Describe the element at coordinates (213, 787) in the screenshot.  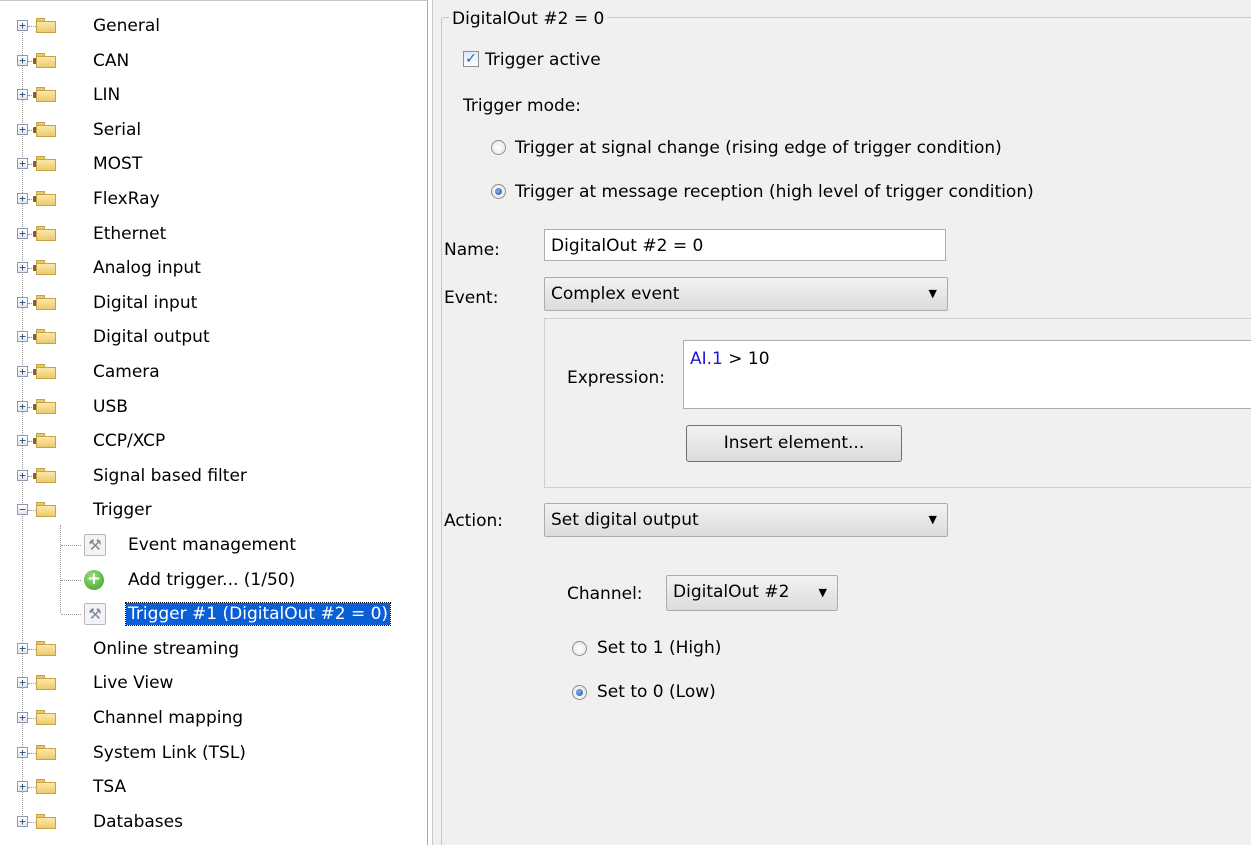
I see `tree-item-tsa: + TSA` at that location.